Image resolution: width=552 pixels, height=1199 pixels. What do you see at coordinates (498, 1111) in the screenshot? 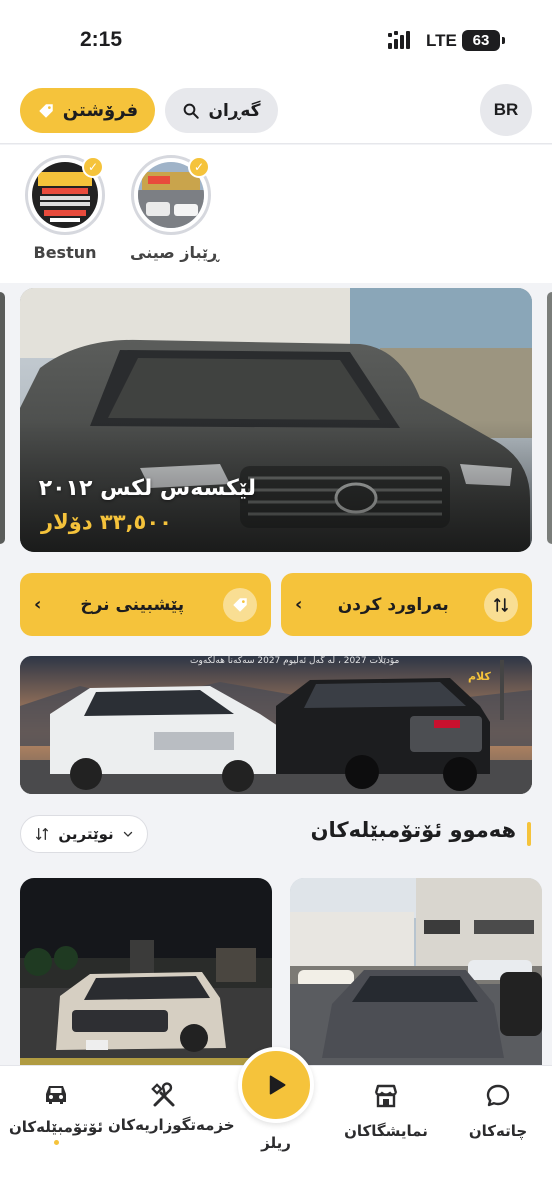
I see `nav-item-chats: چاتەکان` at bounding box center [498, 1111].